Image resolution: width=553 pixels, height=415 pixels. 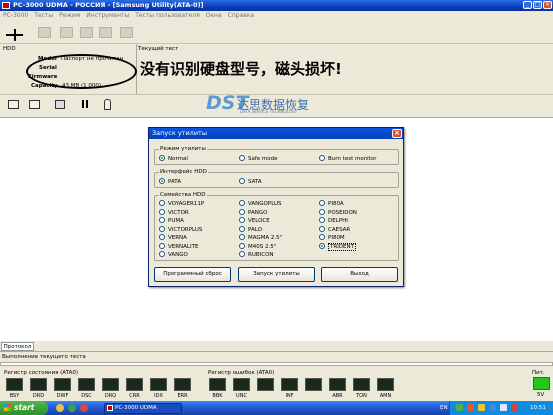 I want to click on family-option: VERNA, so click(x=173, y=238).